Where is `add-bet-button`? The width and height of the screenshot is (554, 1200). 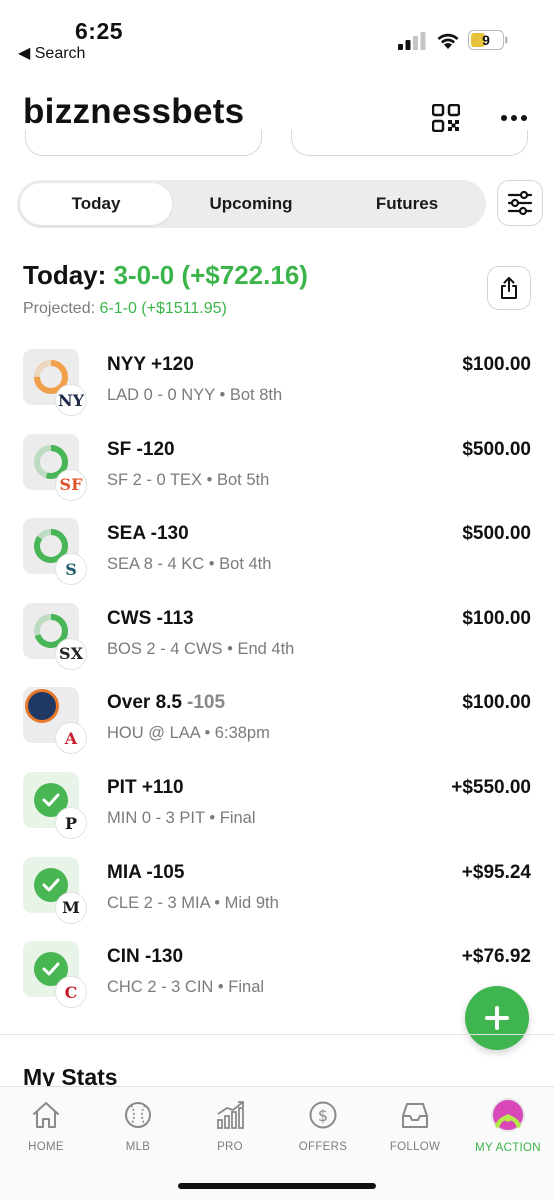
add-bet-button is located at coordinates (497, 1018).